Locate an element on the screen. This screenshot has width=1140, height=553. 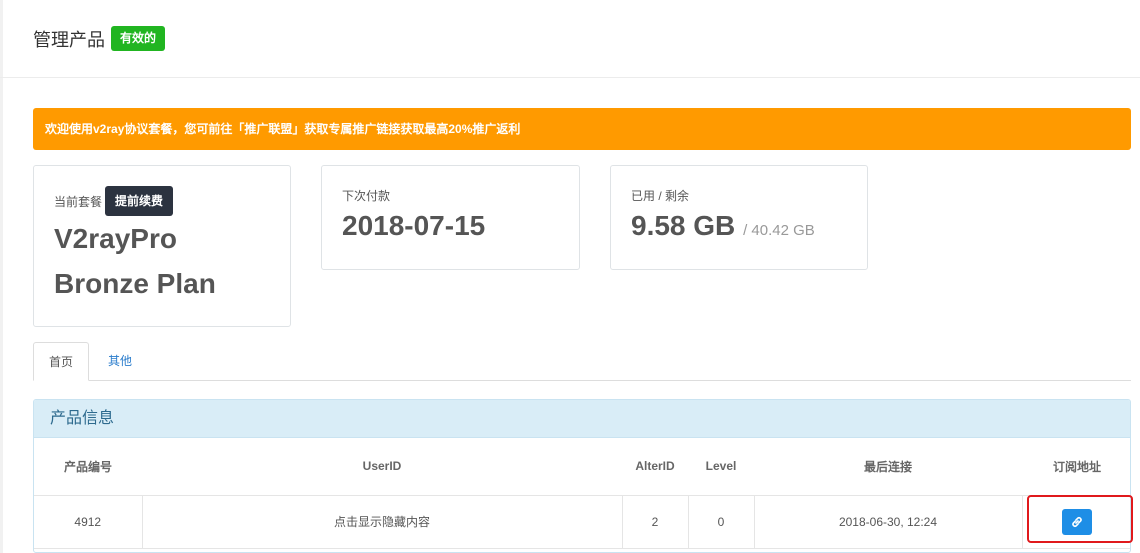
status-badge: 有效的 is located at coordinates (138, 38).